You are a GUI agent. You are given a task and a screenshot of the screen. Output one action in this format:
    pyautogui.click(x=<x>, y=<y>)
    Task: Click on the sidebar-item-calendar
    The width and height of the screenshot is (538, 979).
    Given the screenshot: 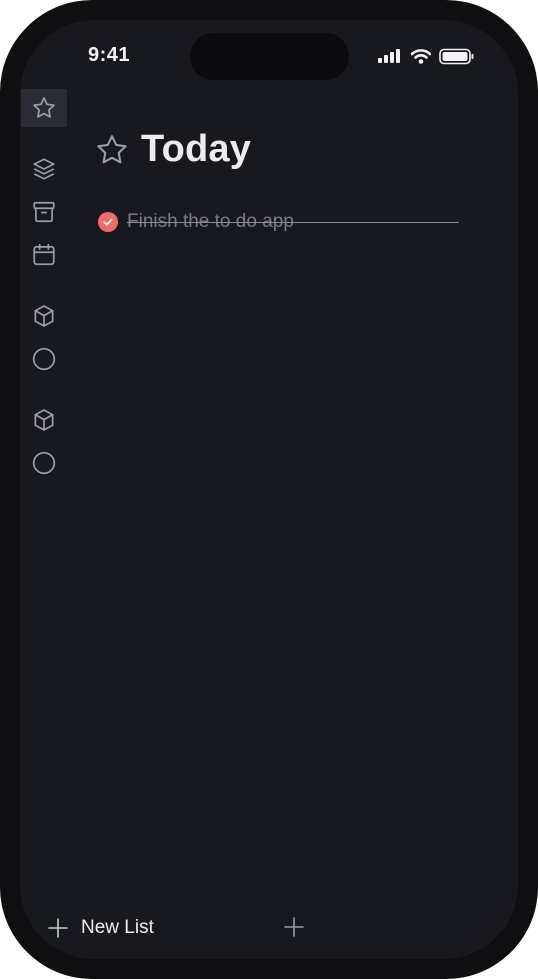 What is the action you would take?
    pyautogui.click(x=44, y=255)
    